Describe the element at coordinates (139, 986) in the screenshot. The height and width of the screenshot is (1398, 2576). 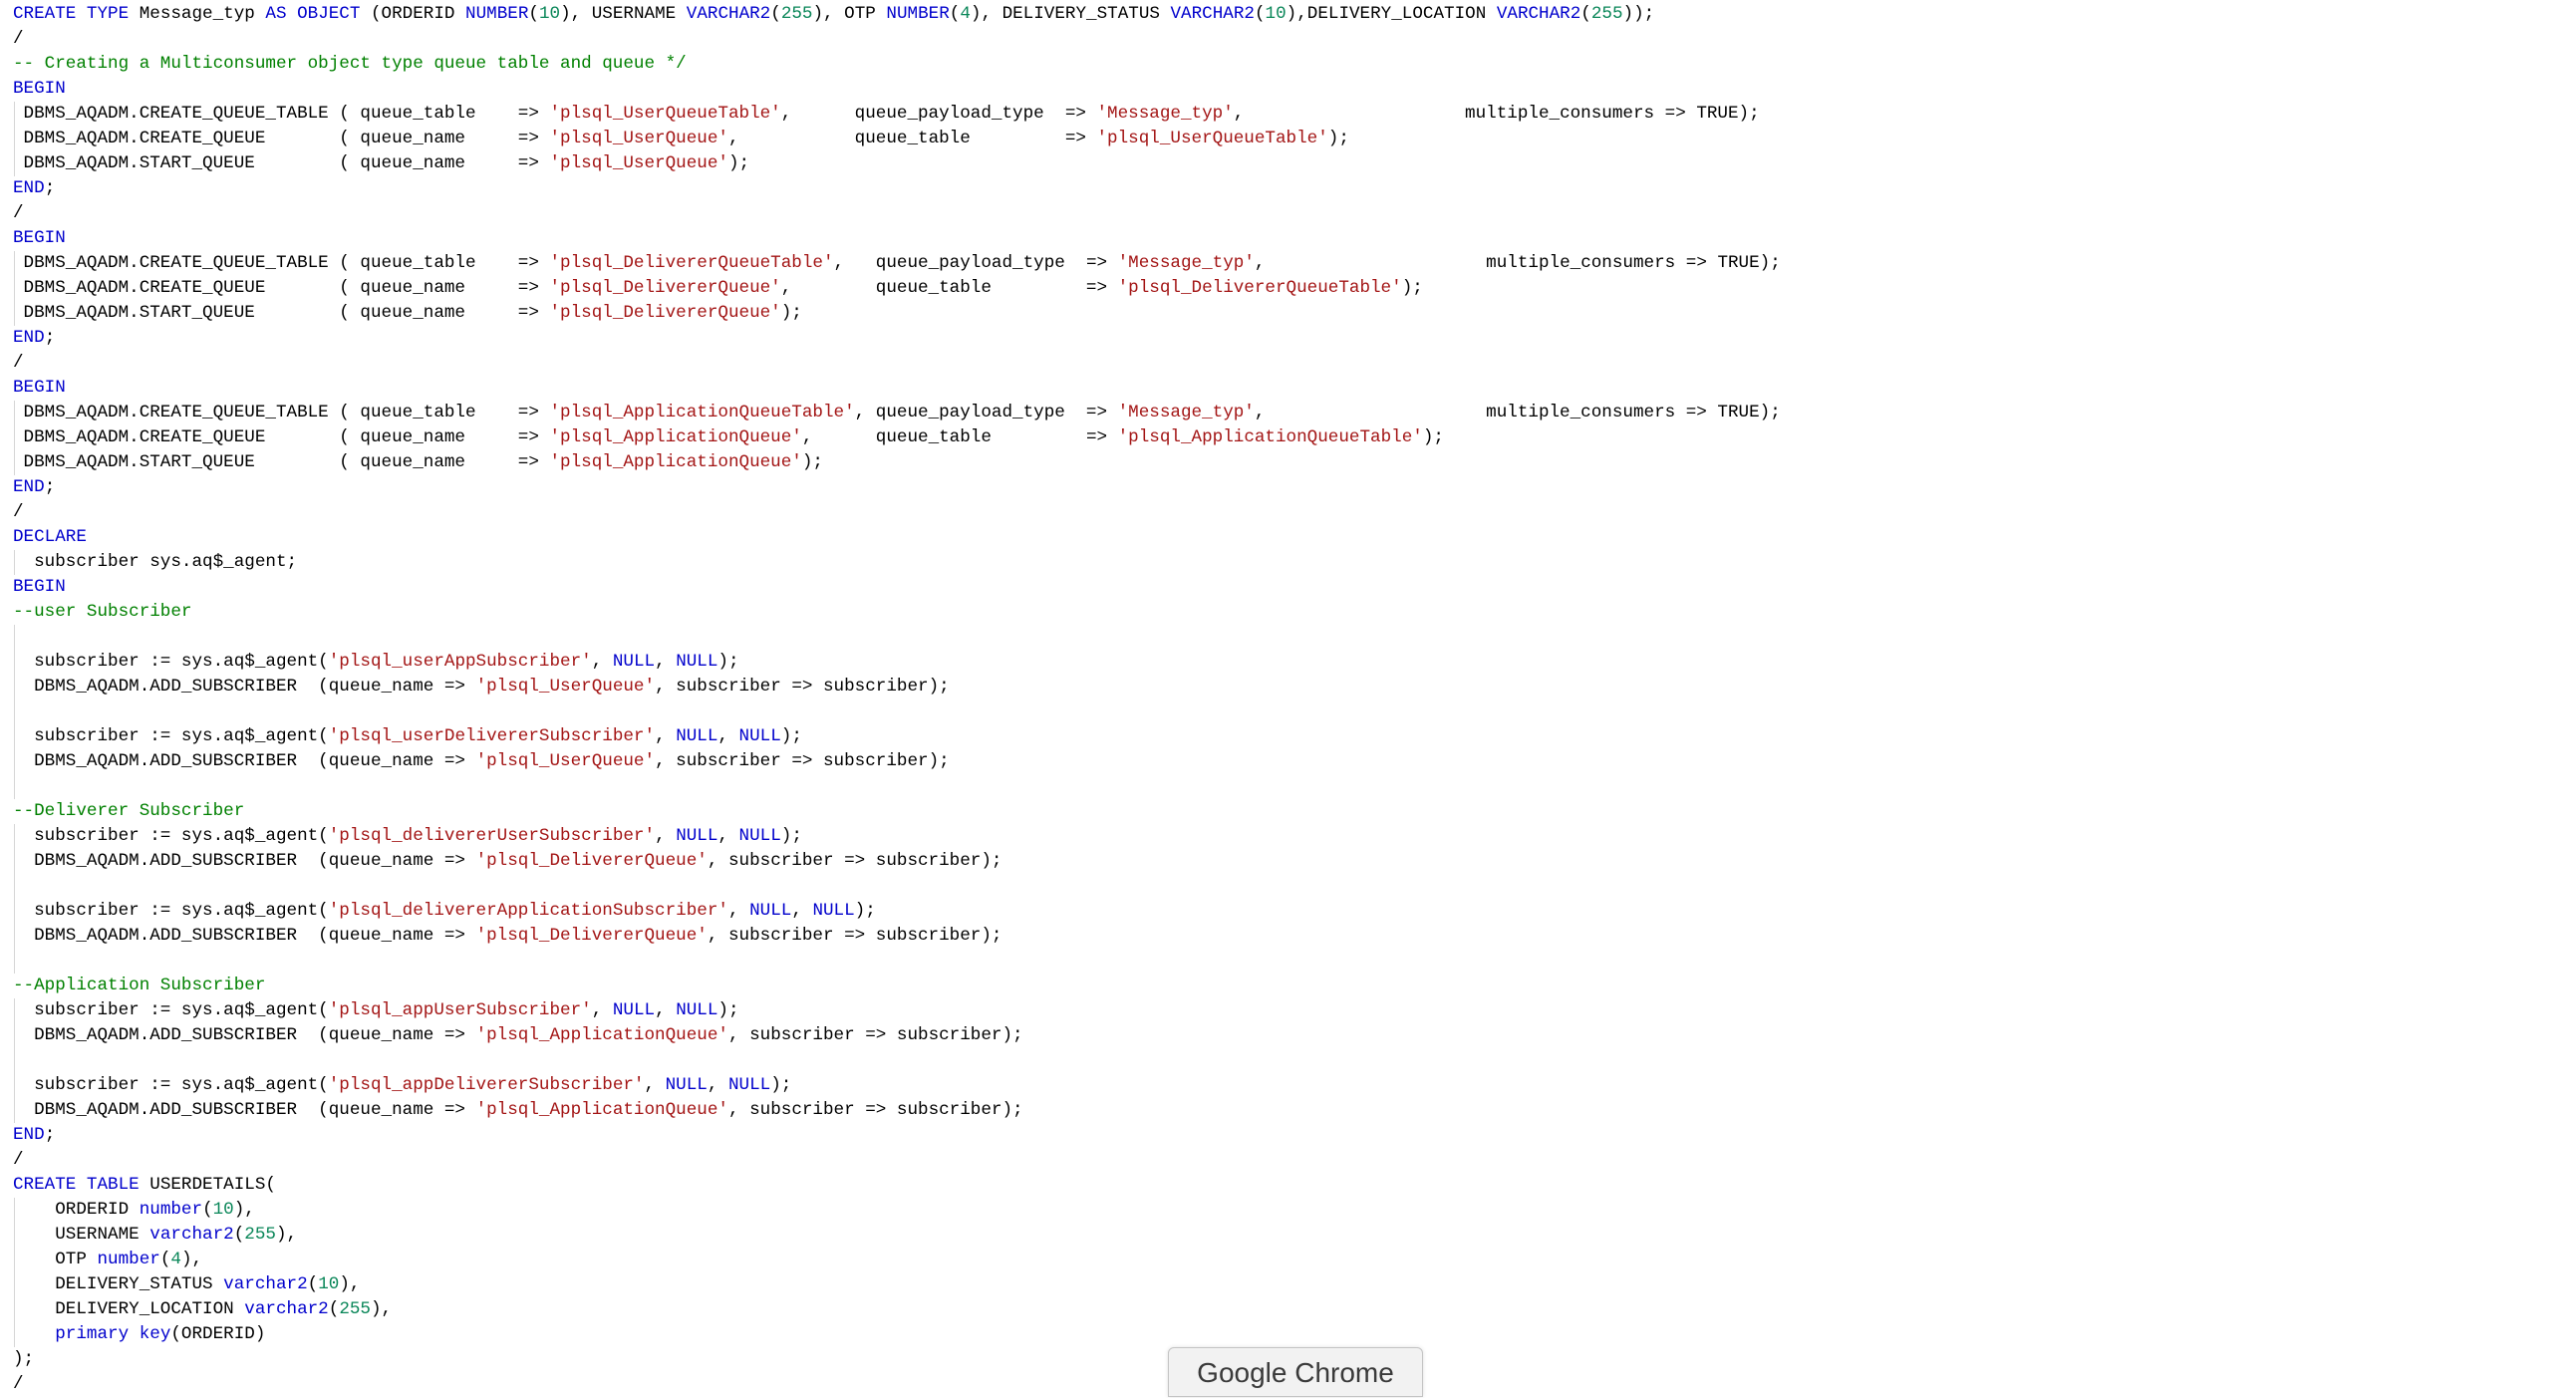
I see `code-line: --Application Subscriber` at that location.